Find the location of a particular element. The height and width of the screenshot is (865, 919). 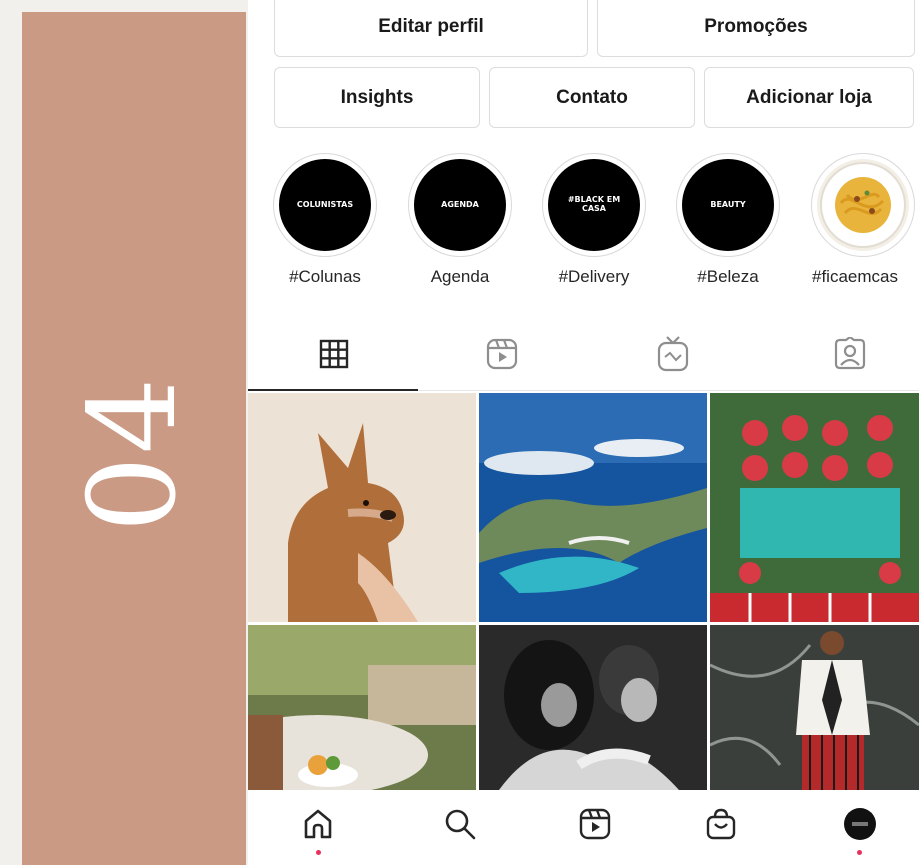

highlight-ring: BEAUTY is located at coordinates (728, 205).